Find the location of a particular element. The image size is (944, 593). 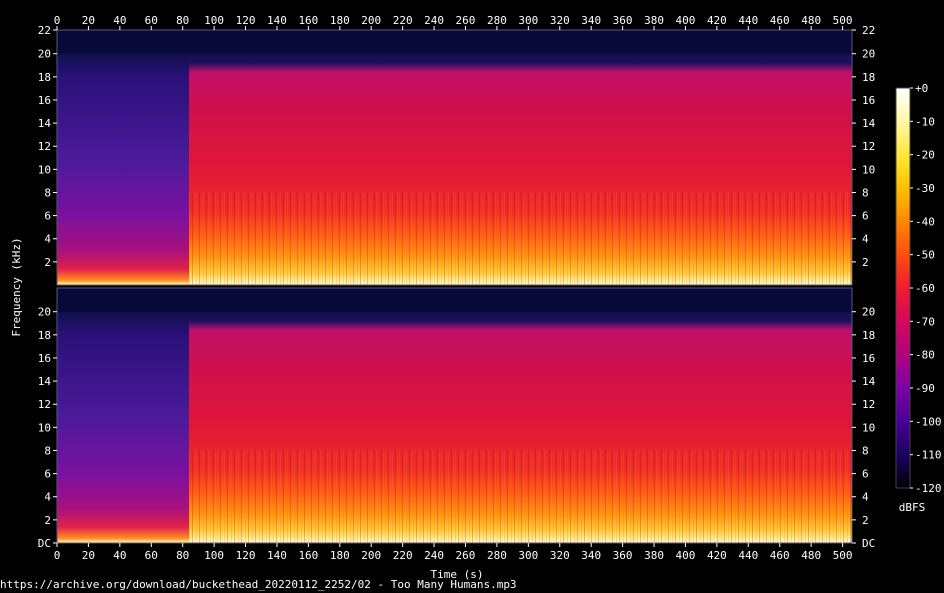

xtick-label-top: 160 is located at coordinates (308, 20).